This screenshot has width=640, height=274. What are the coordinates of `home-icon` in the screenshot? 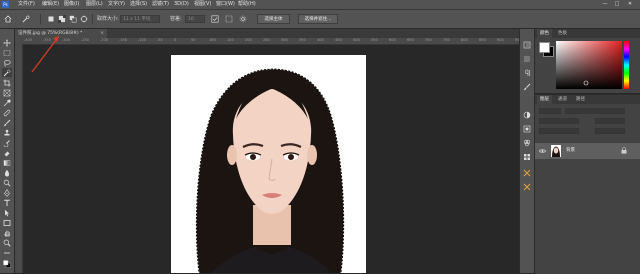 It's located at (8, 19).